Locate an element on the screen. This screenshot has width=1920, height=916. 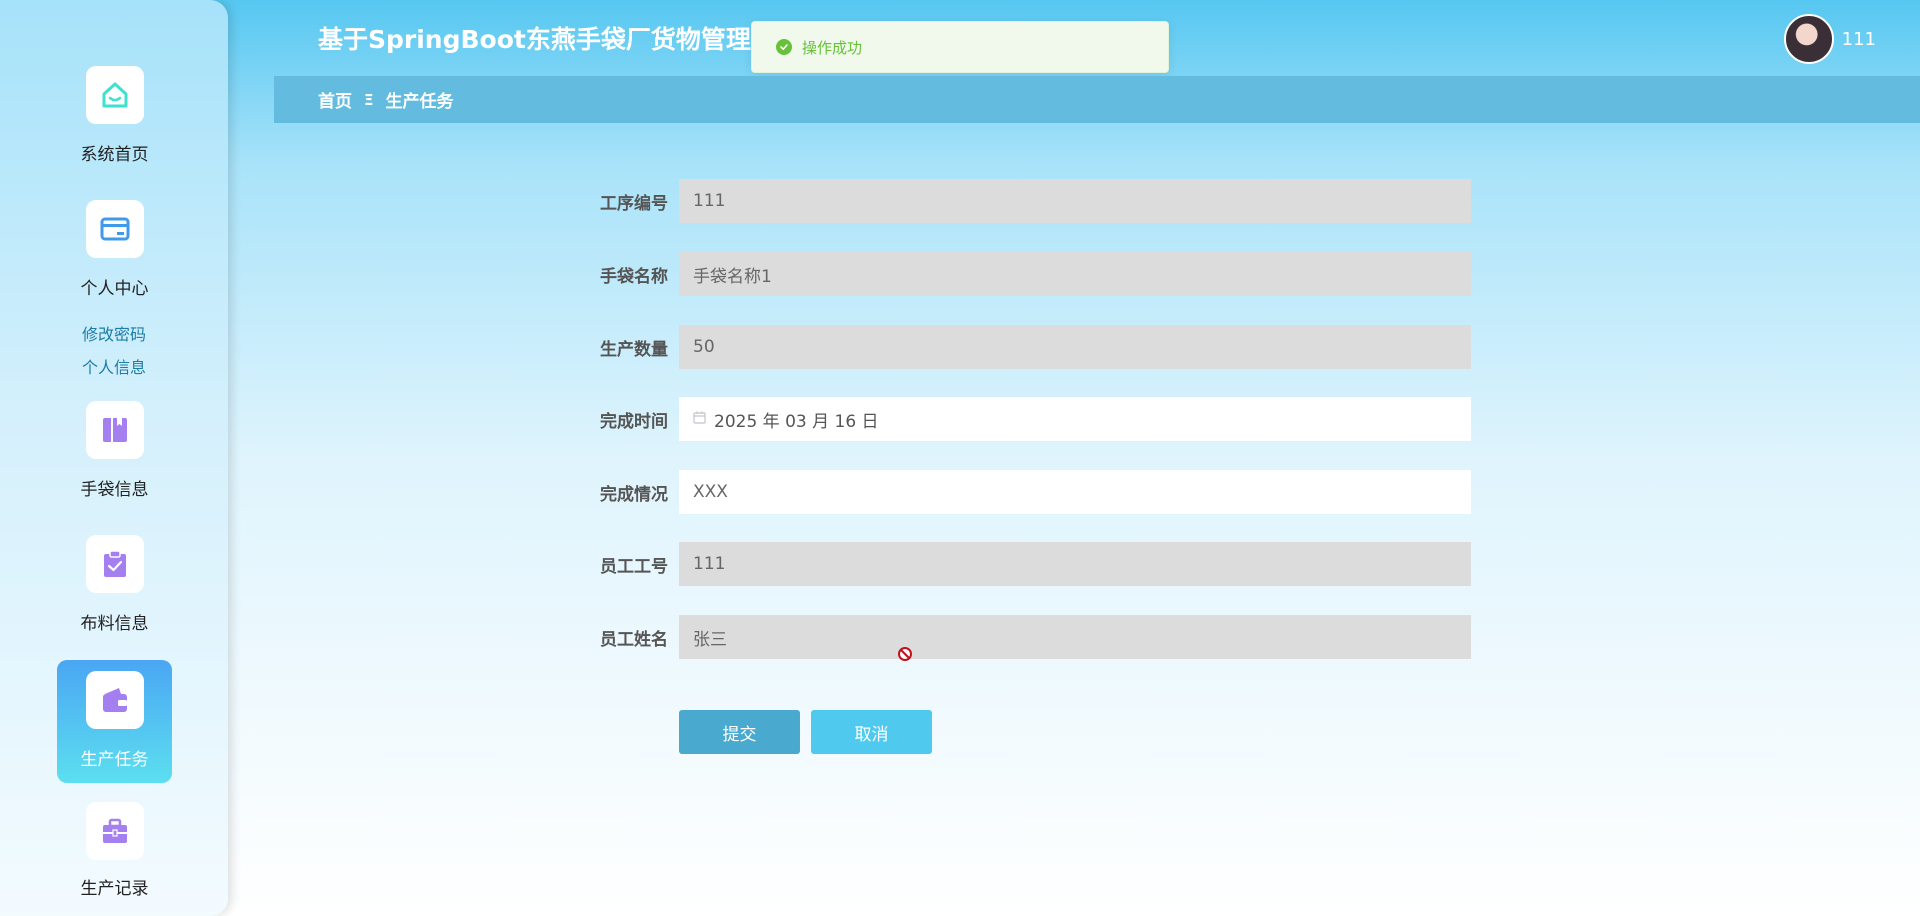
sidebar-item-bag-info: 手袋信息 is located at coordinates (114, 450).